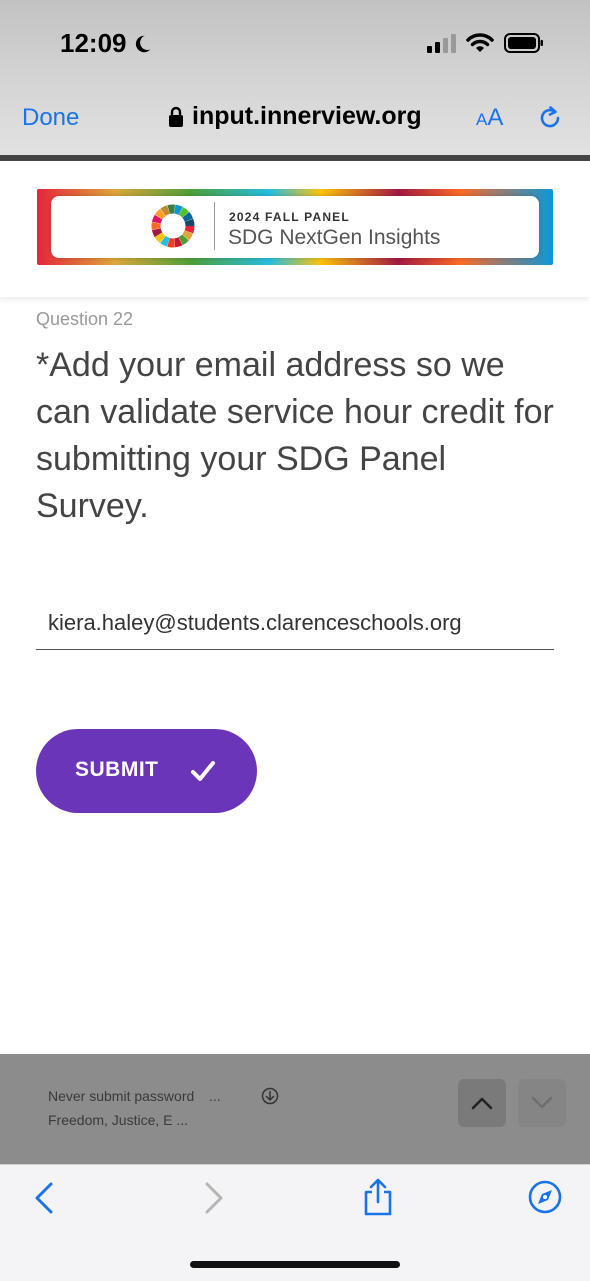 This screenshot has height=1281, width=590. I want to click on wifi-icon, so click(480, 42).